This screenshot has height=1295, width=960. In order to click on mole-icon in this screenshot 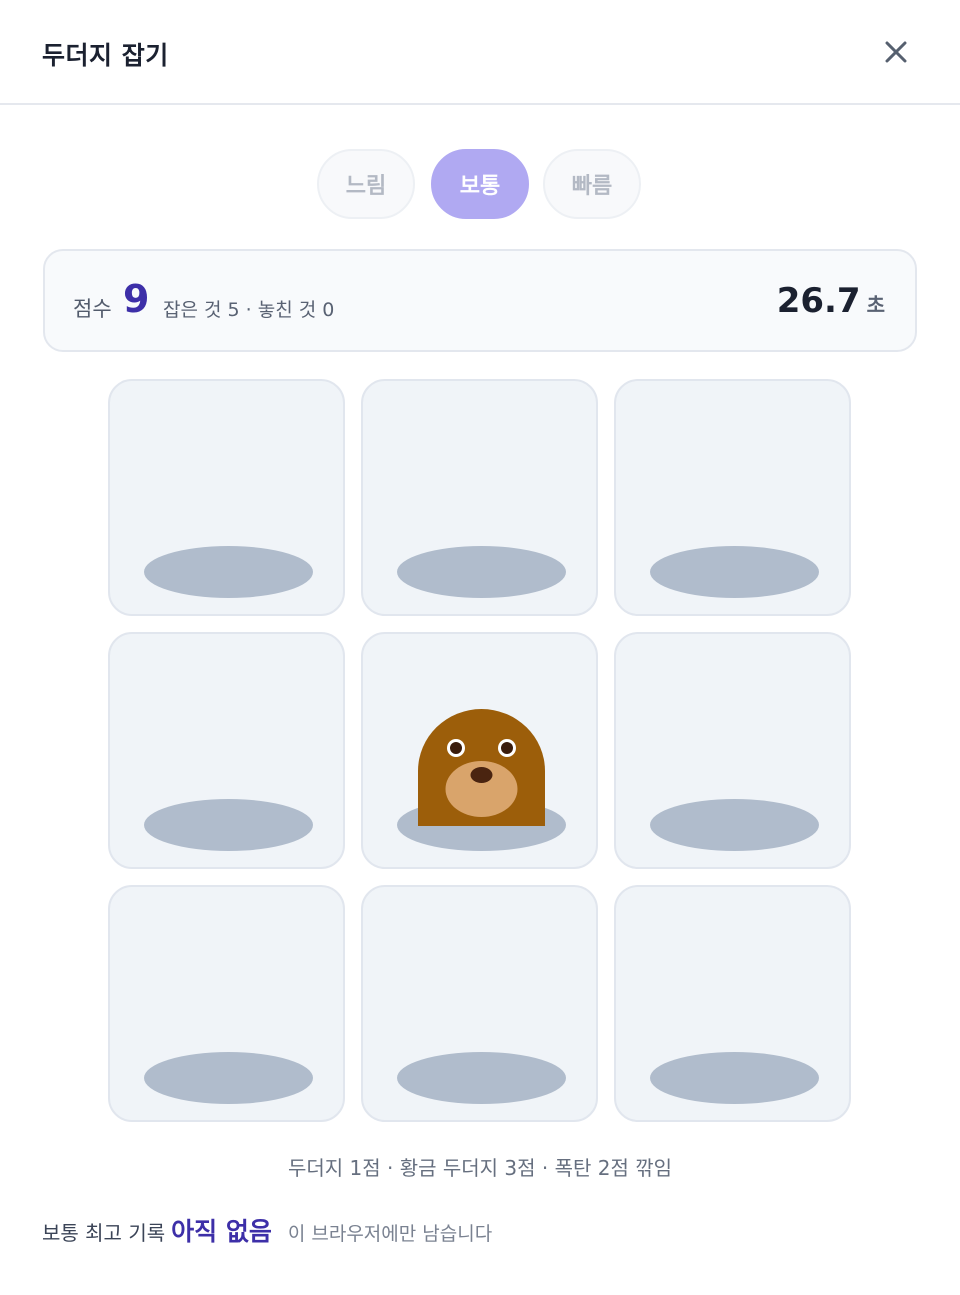, I will do `click(481, 767)`.